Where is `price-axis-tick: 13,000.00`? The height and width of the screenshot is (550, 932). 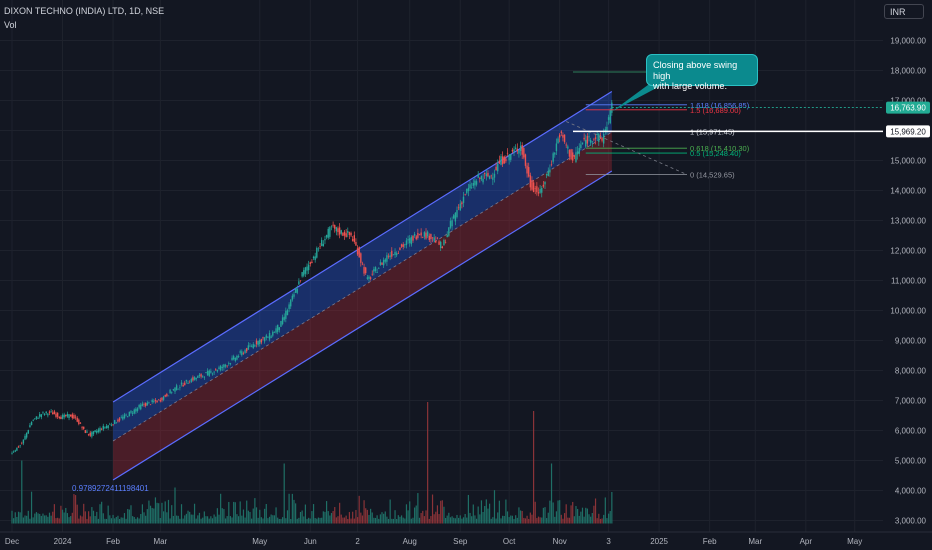 price-axis-tick: 13,000.00 is located at coordinates (908, 221).